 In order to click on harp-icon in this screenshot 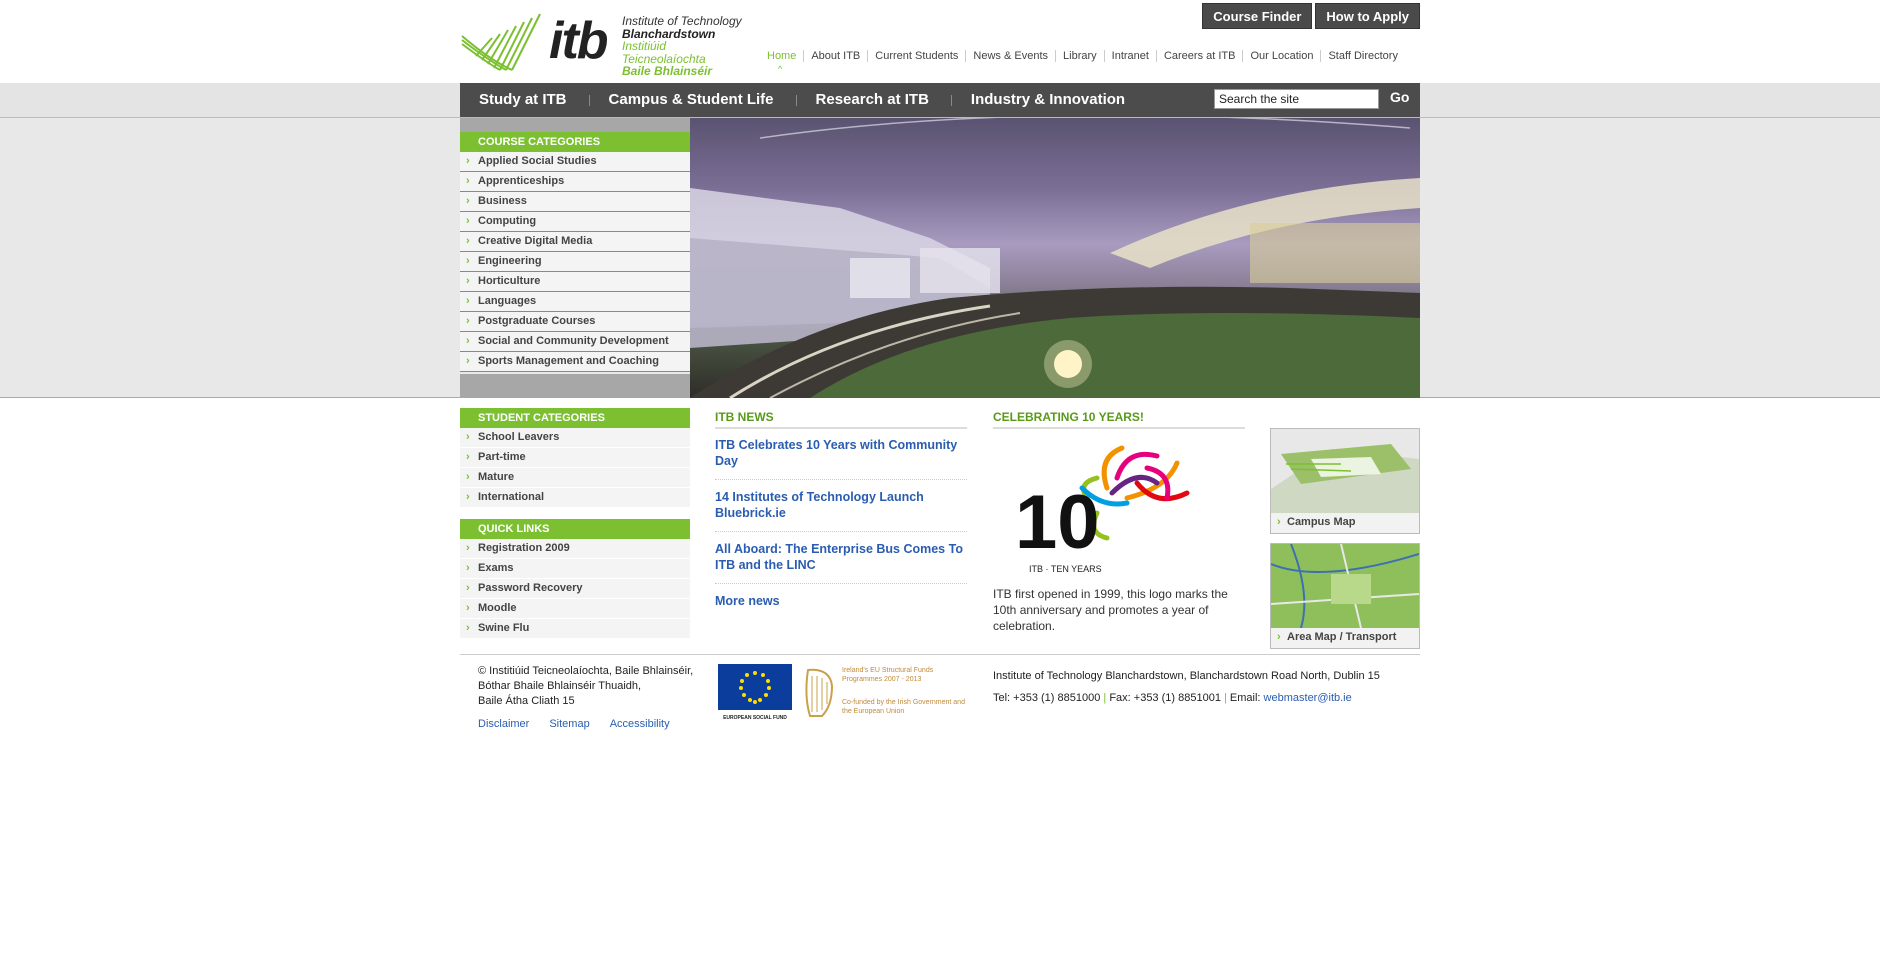, I will do `click(819, 692)`.